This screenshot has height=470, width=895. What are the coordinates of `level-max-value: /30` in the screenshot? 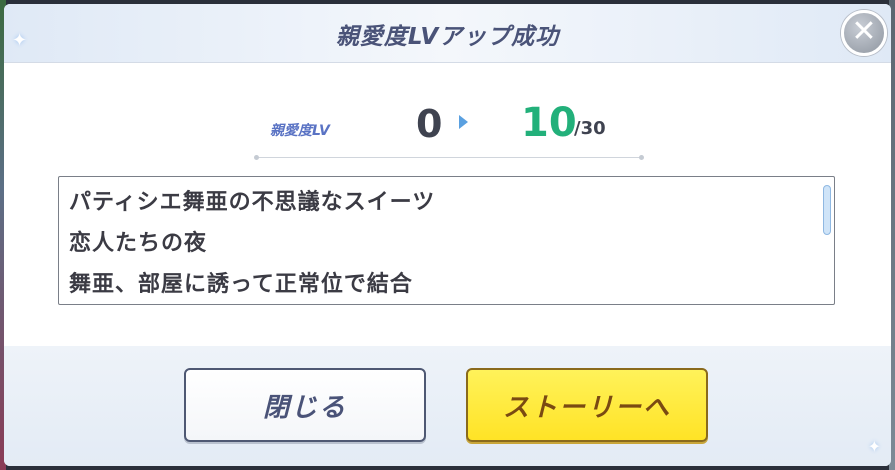 It's located at (590, 128).